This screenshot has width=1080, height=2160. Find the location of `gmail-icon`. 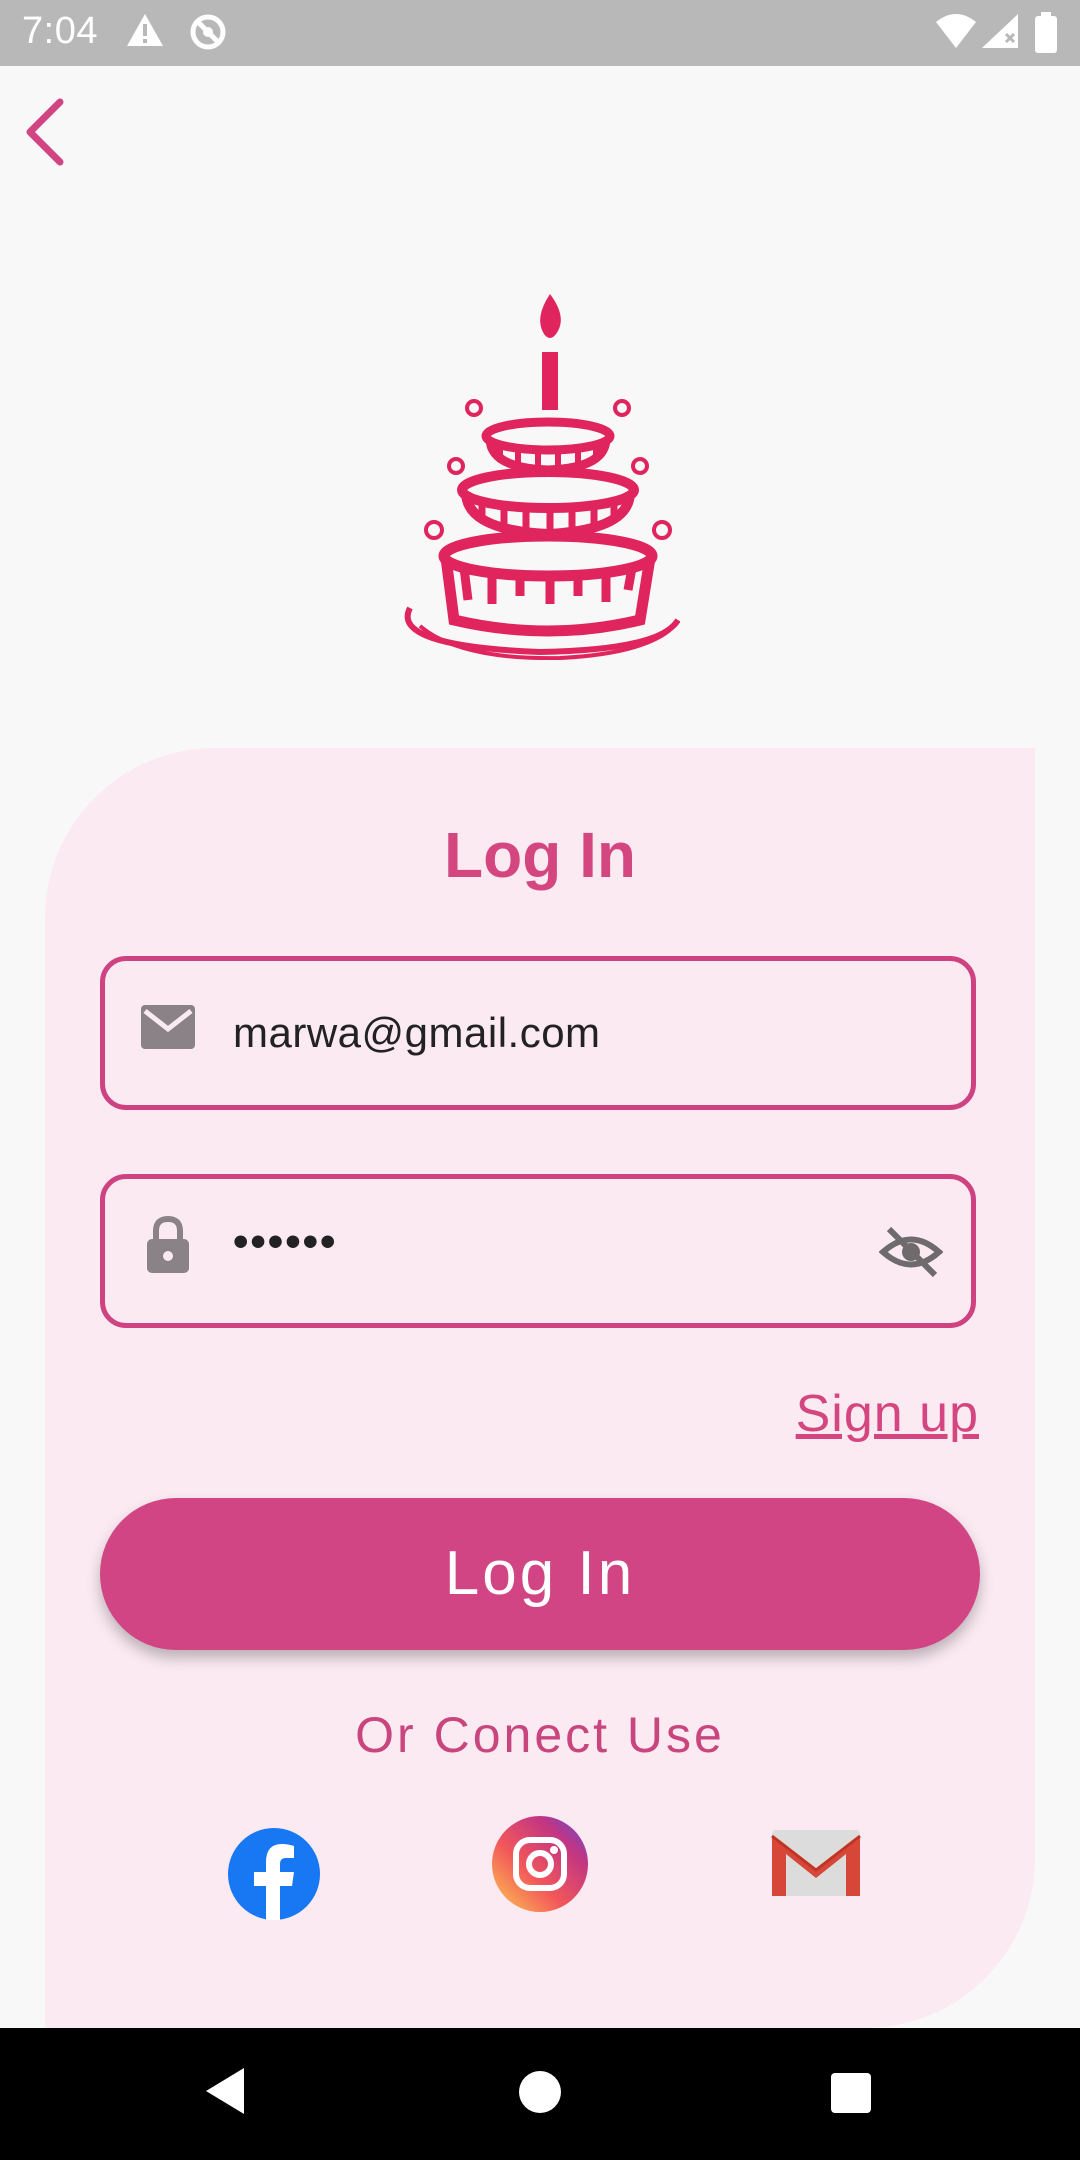

gmail-icon is located at coordinates (816, 1865).